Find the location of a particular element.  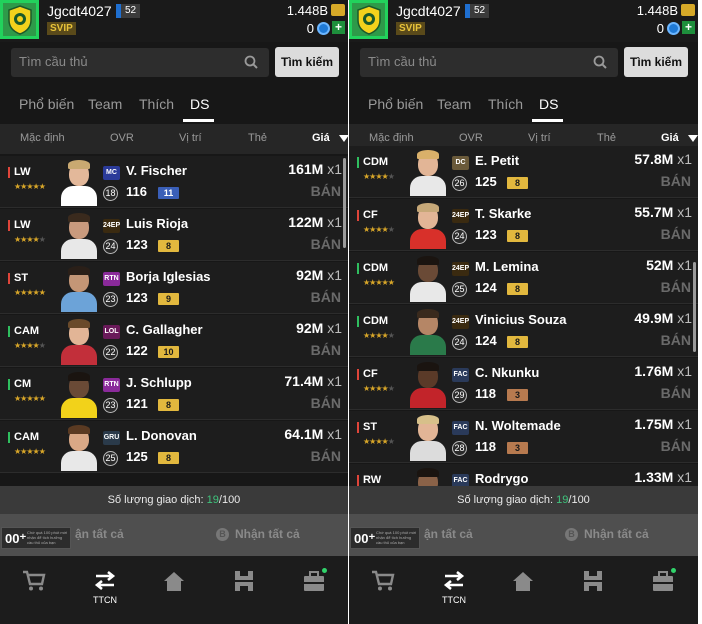

top-bar: Jgcdt4027 52 SVIP 1.448B 0 + is located at coordinates (523, 21).